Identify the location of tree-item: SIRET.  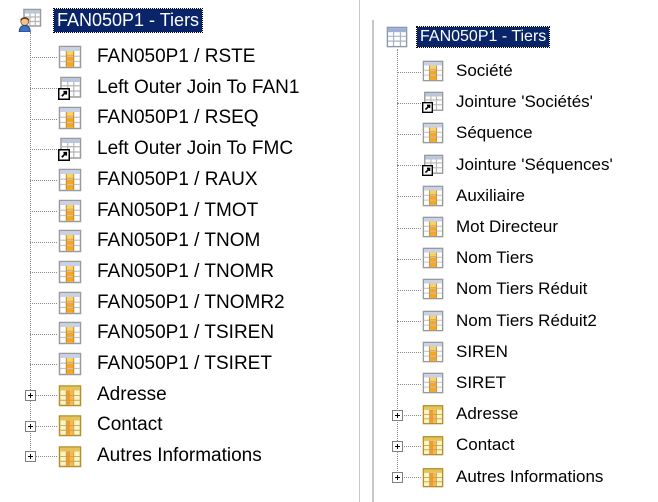
(465, 383).